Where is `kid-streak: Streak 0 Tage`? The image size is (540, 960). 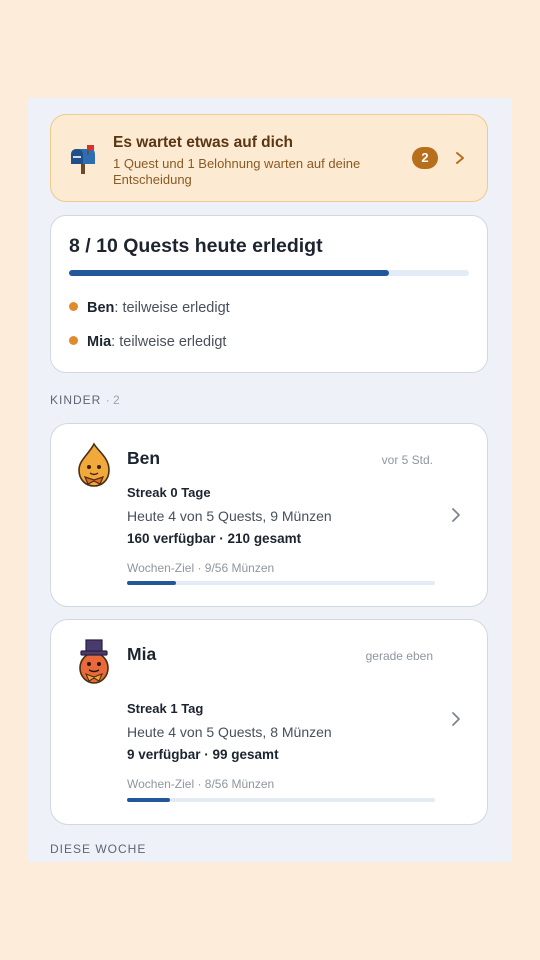
kid-streak: Streak 0 Tage is located at coordinates (169, 492).